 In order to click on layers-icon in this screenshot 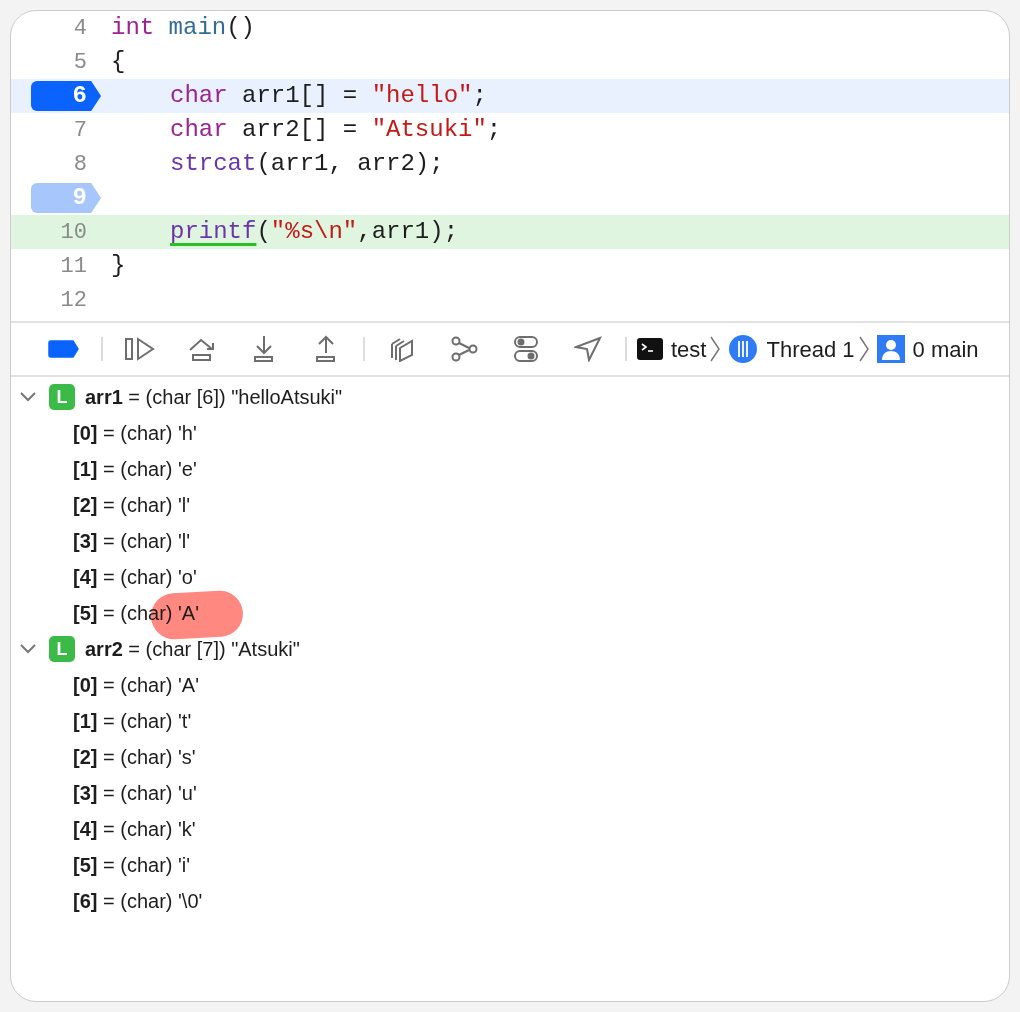, I will do `click(402, 349)`.